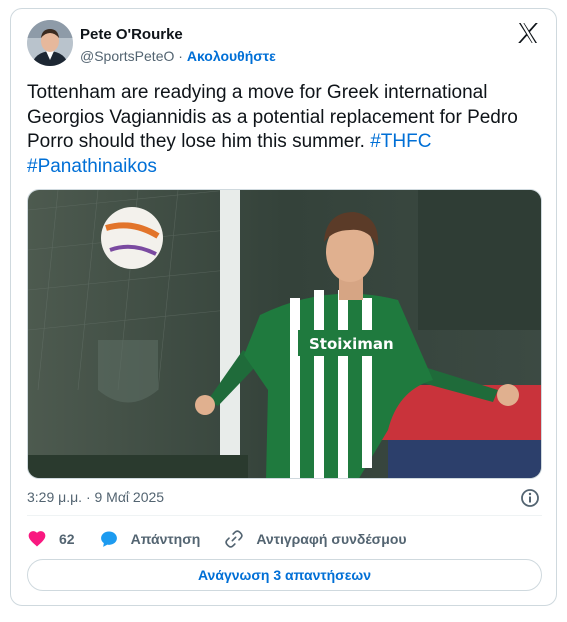 The image size is (567, 622). What do you see at coordinates (51, 539) in the screenshot?
I see `like-button: 62` at bounding box center [51, 539].